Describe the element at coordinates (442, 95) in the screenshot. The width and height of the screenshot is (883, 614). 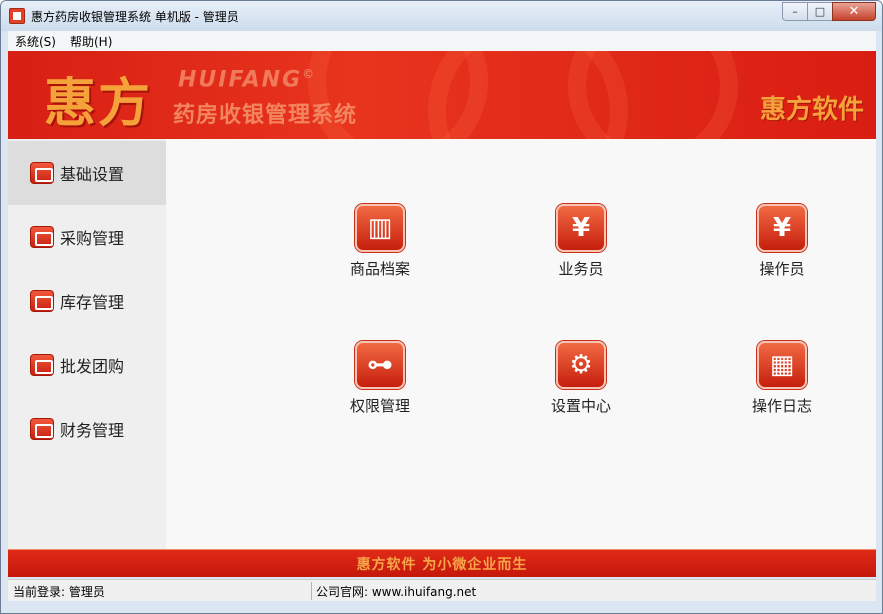
I see `header-banner: 惠方 HUIFANG© 药房收银管理系统 惠方软件` at that location.